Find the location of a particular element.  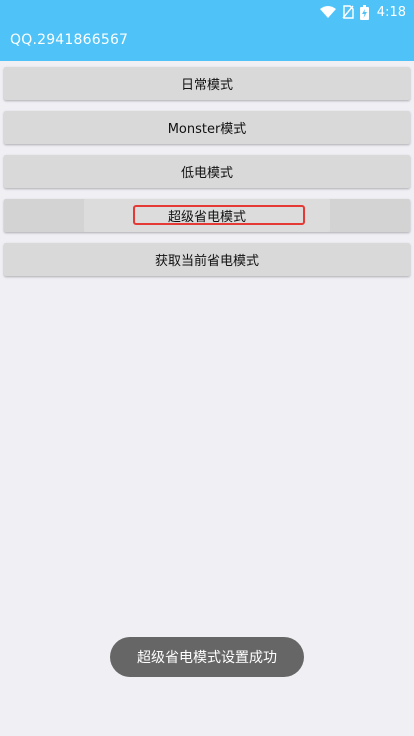

status-icons: 4:18 is located at coordinates (362, 12).